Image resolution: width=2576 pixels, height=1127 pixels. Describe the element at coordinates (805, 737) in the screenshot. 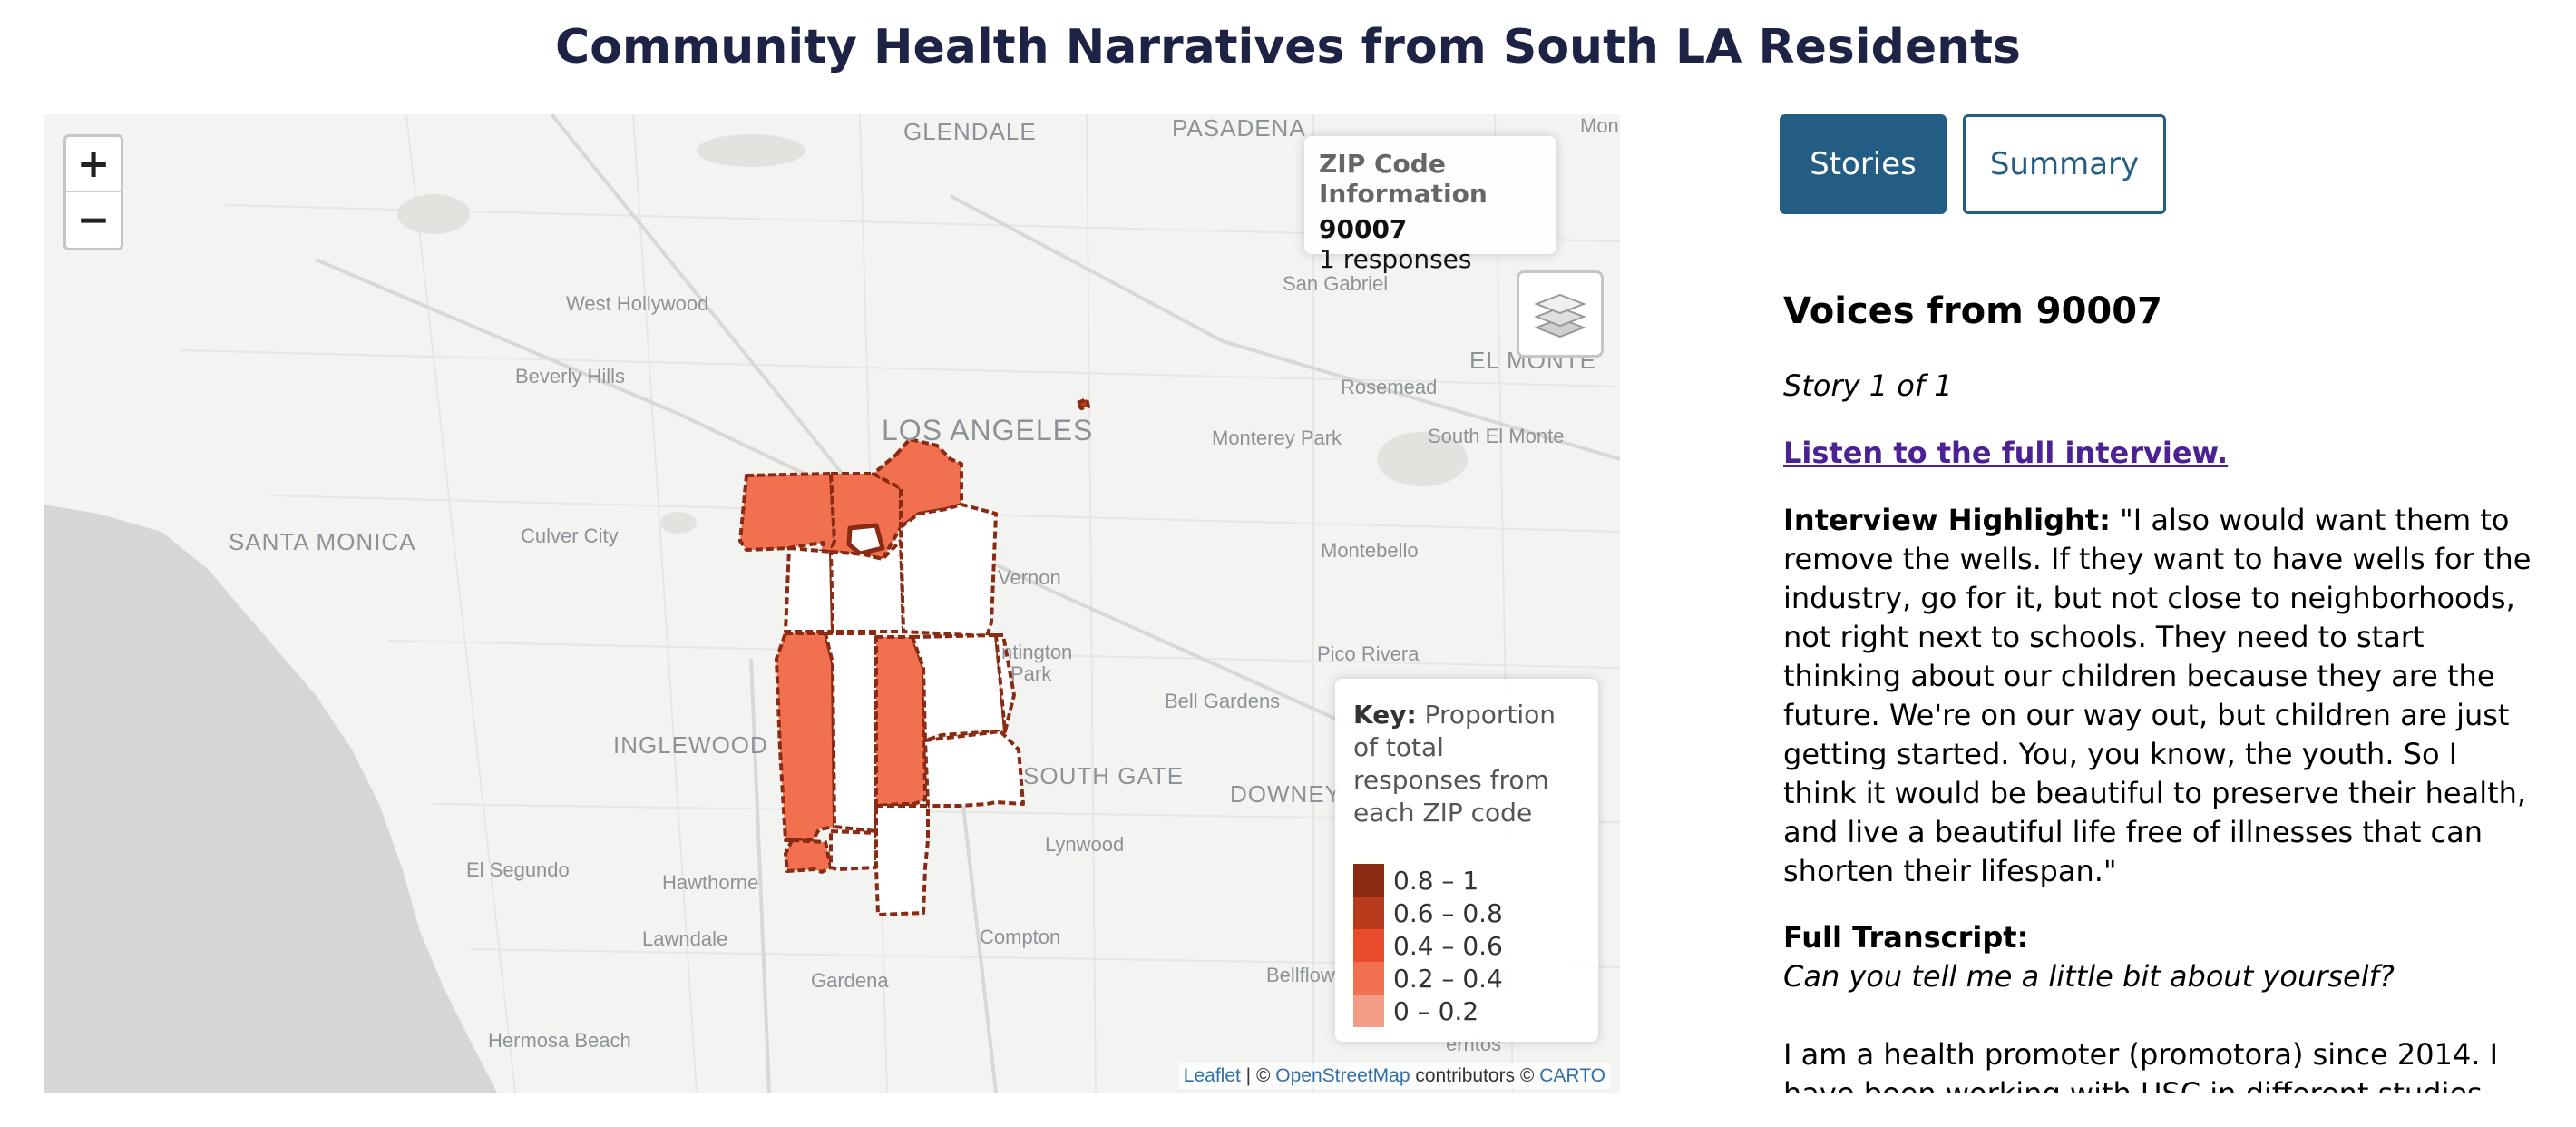

I see `zip-polygon-sw` at that location.